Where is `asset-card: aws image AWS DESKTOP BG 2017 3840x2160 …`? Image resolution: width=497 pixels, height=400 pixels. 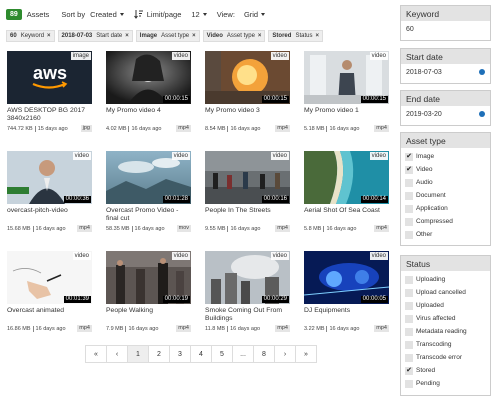
asset-card: aws image AWS DESKTOP BG 2017 3840x2160 … is located at coordinates (49, 93).